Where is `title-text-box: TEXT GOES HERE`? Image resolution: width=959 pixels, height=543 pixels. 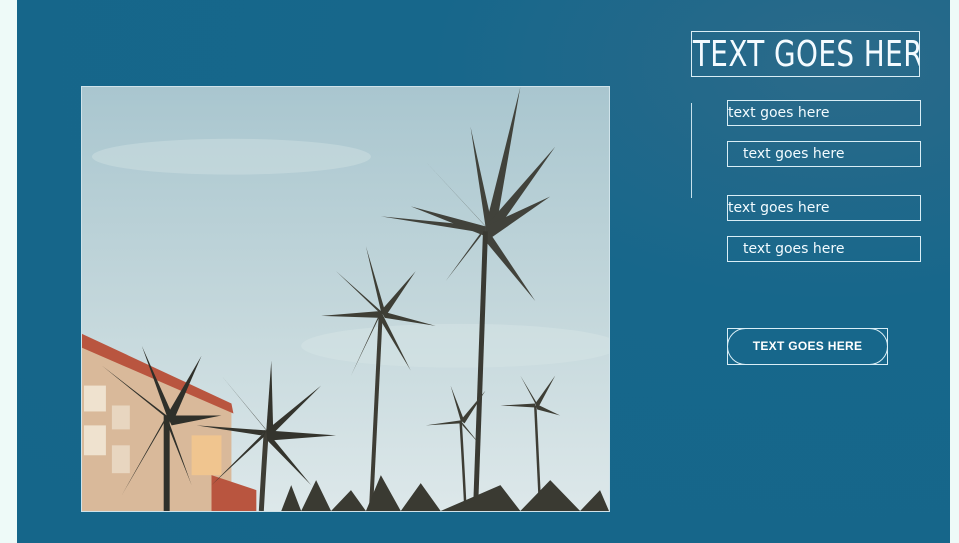
title-text-box: TEXT GOES HERE is located at coordinates (805, 54).